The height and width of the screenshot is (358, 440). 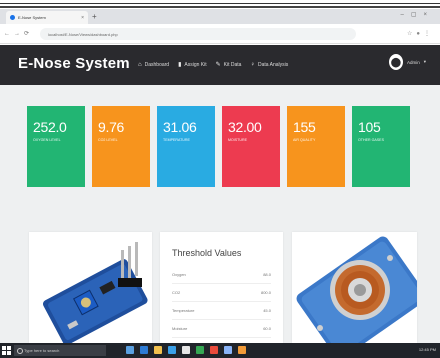 I want to click on edge-icon, so click(x=144, y=350).